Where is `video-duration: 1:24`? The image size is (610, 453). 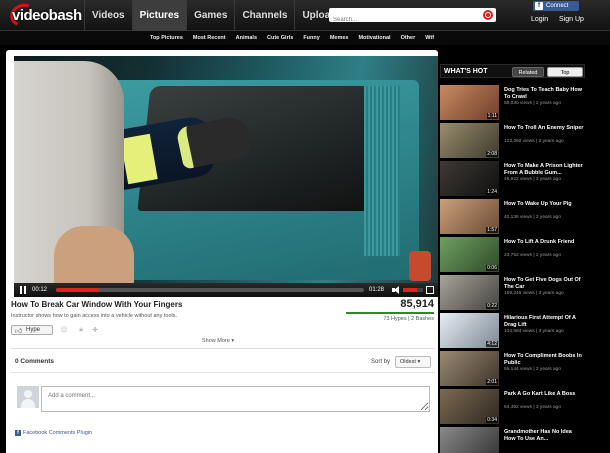 video-duration: 1:24 is located at coordinates (492, 192).